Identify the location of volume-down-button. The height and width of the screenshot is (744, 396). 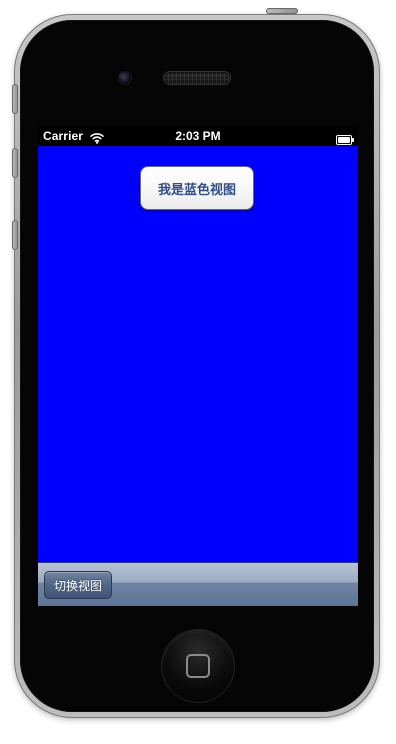
(15, 235).